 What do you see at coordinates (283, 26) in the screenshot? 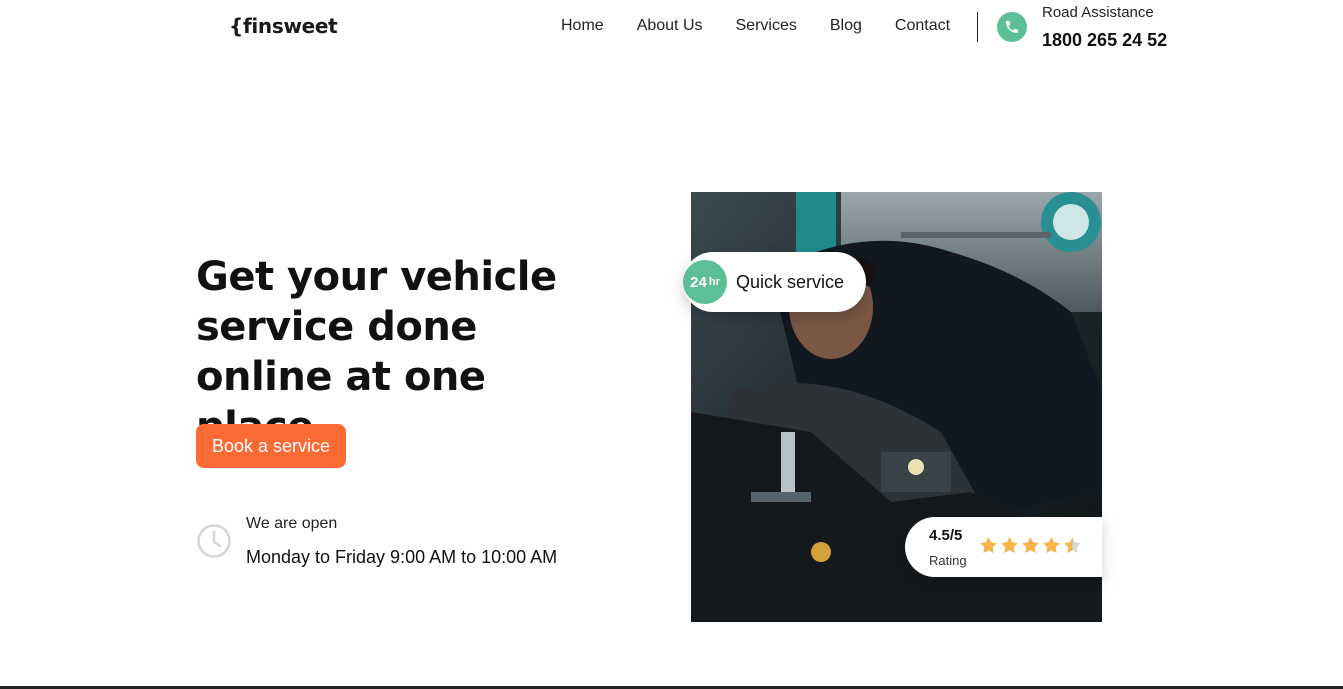
I see `site-logo: {finsweet` at bounding box center [283, 26].